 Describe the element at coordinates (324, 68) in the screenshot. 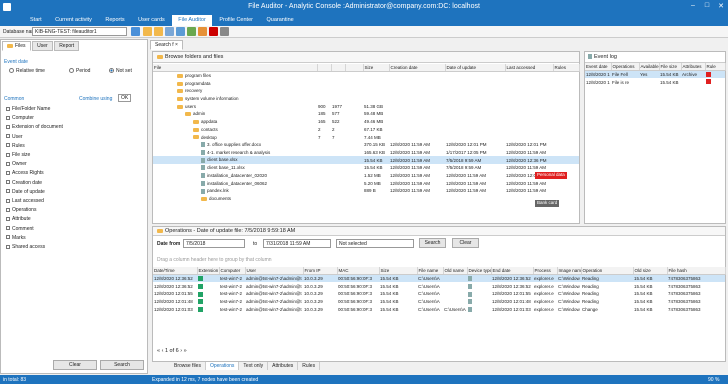

I see `col-icon-a` at that location.